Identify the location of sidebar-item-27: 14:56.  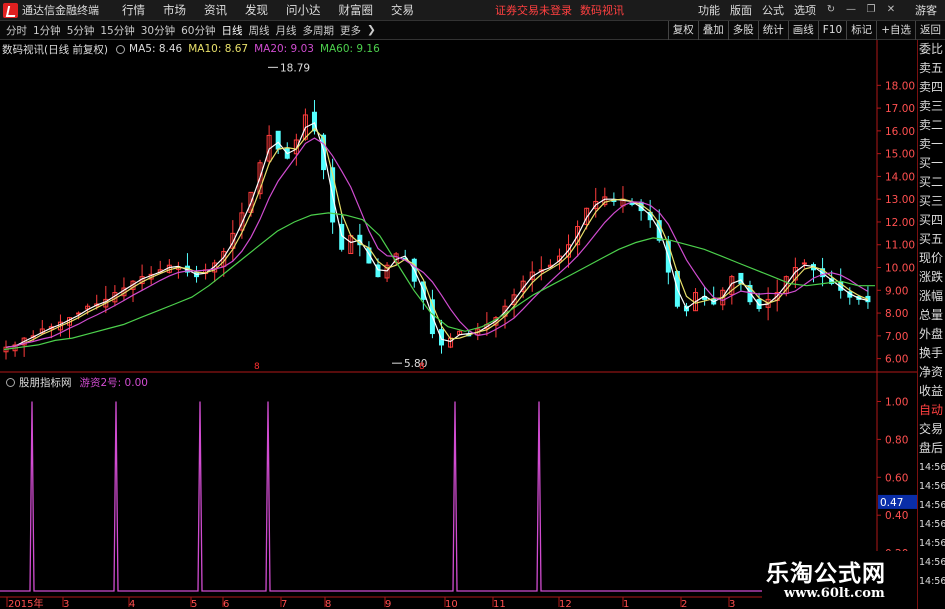
(931, 562).